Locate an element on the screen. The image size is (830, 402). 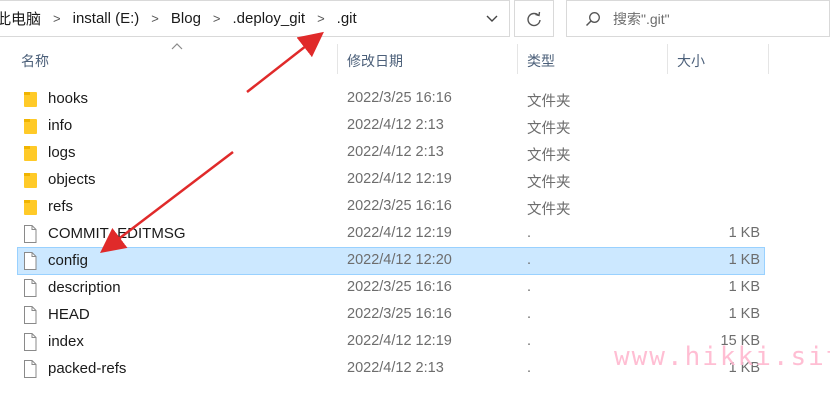
file-row: logs 2022/4/12 2:13 文件夹 is located at coordinates (391, 153).